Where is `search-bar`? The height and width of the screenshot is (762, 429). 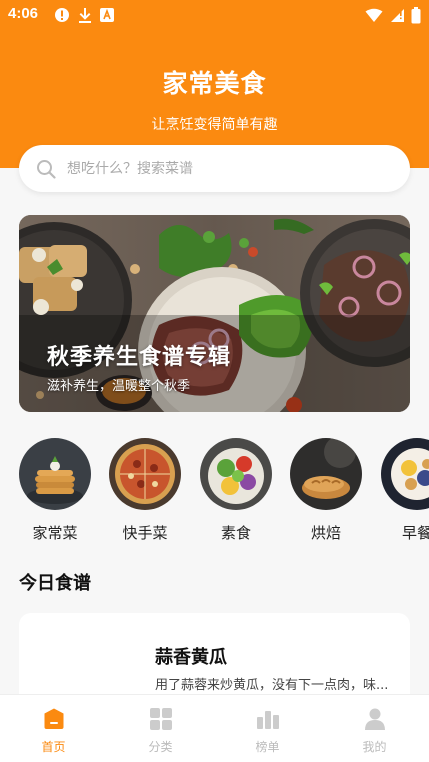
search-bar is located at coordinates (214, 168).